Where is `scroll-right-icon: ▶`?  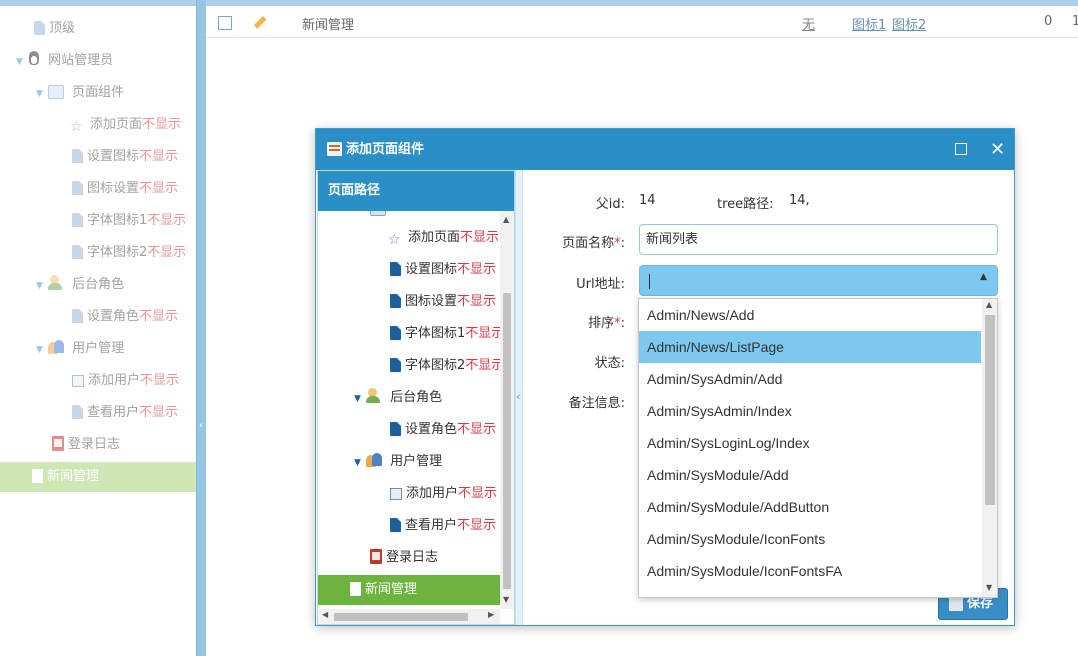
scroll-right-icon: ▶ is located at coordinates (491, 614).